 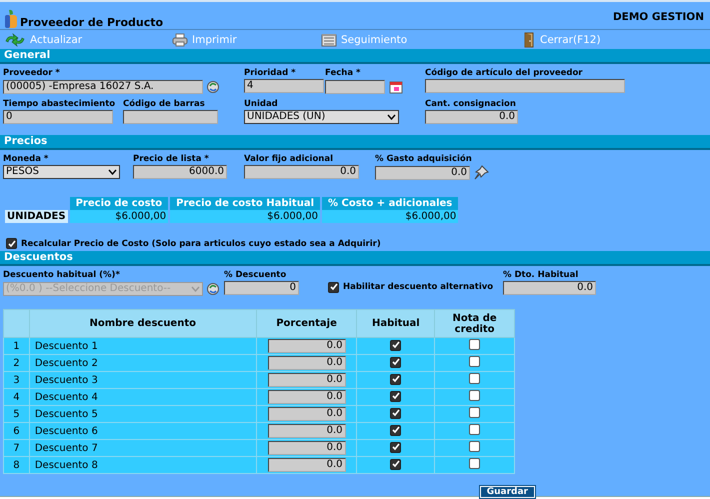 I want to click on field-label: Unidad, so click(x=261, y=104).